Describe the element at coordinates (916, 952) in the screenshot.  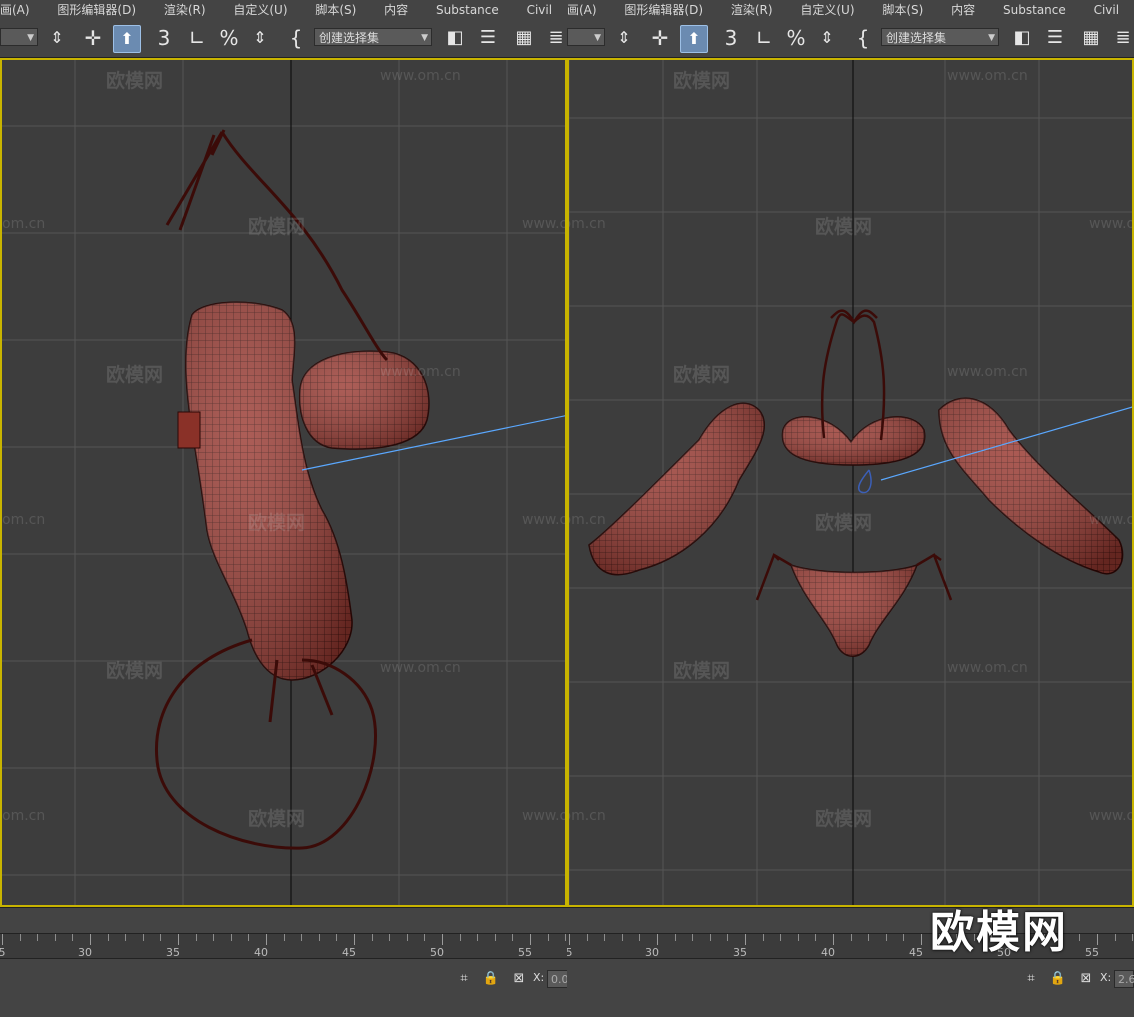
I see `timeline-label: 45` at that location.